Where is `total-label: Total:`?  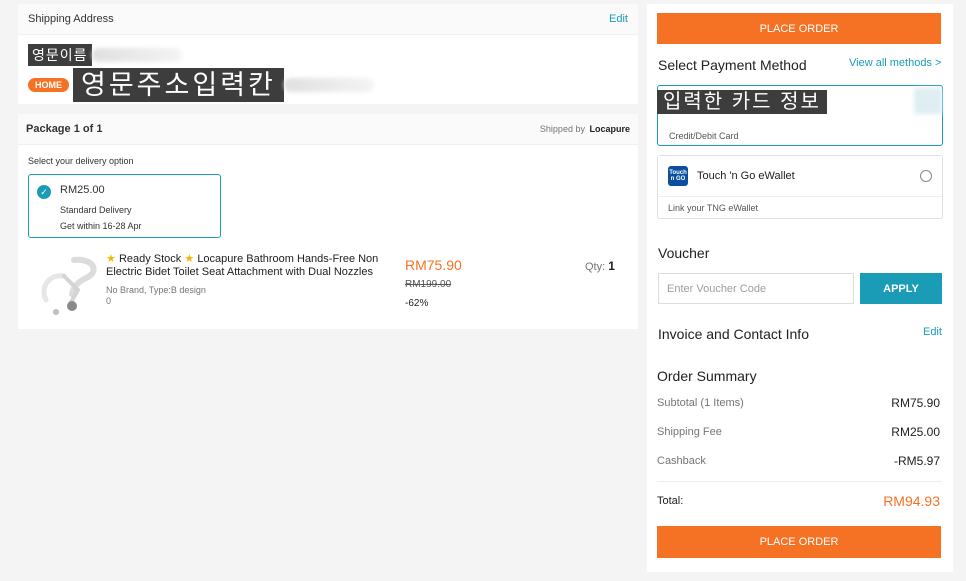
total-label: Total: is located at coordinates (670, 501).